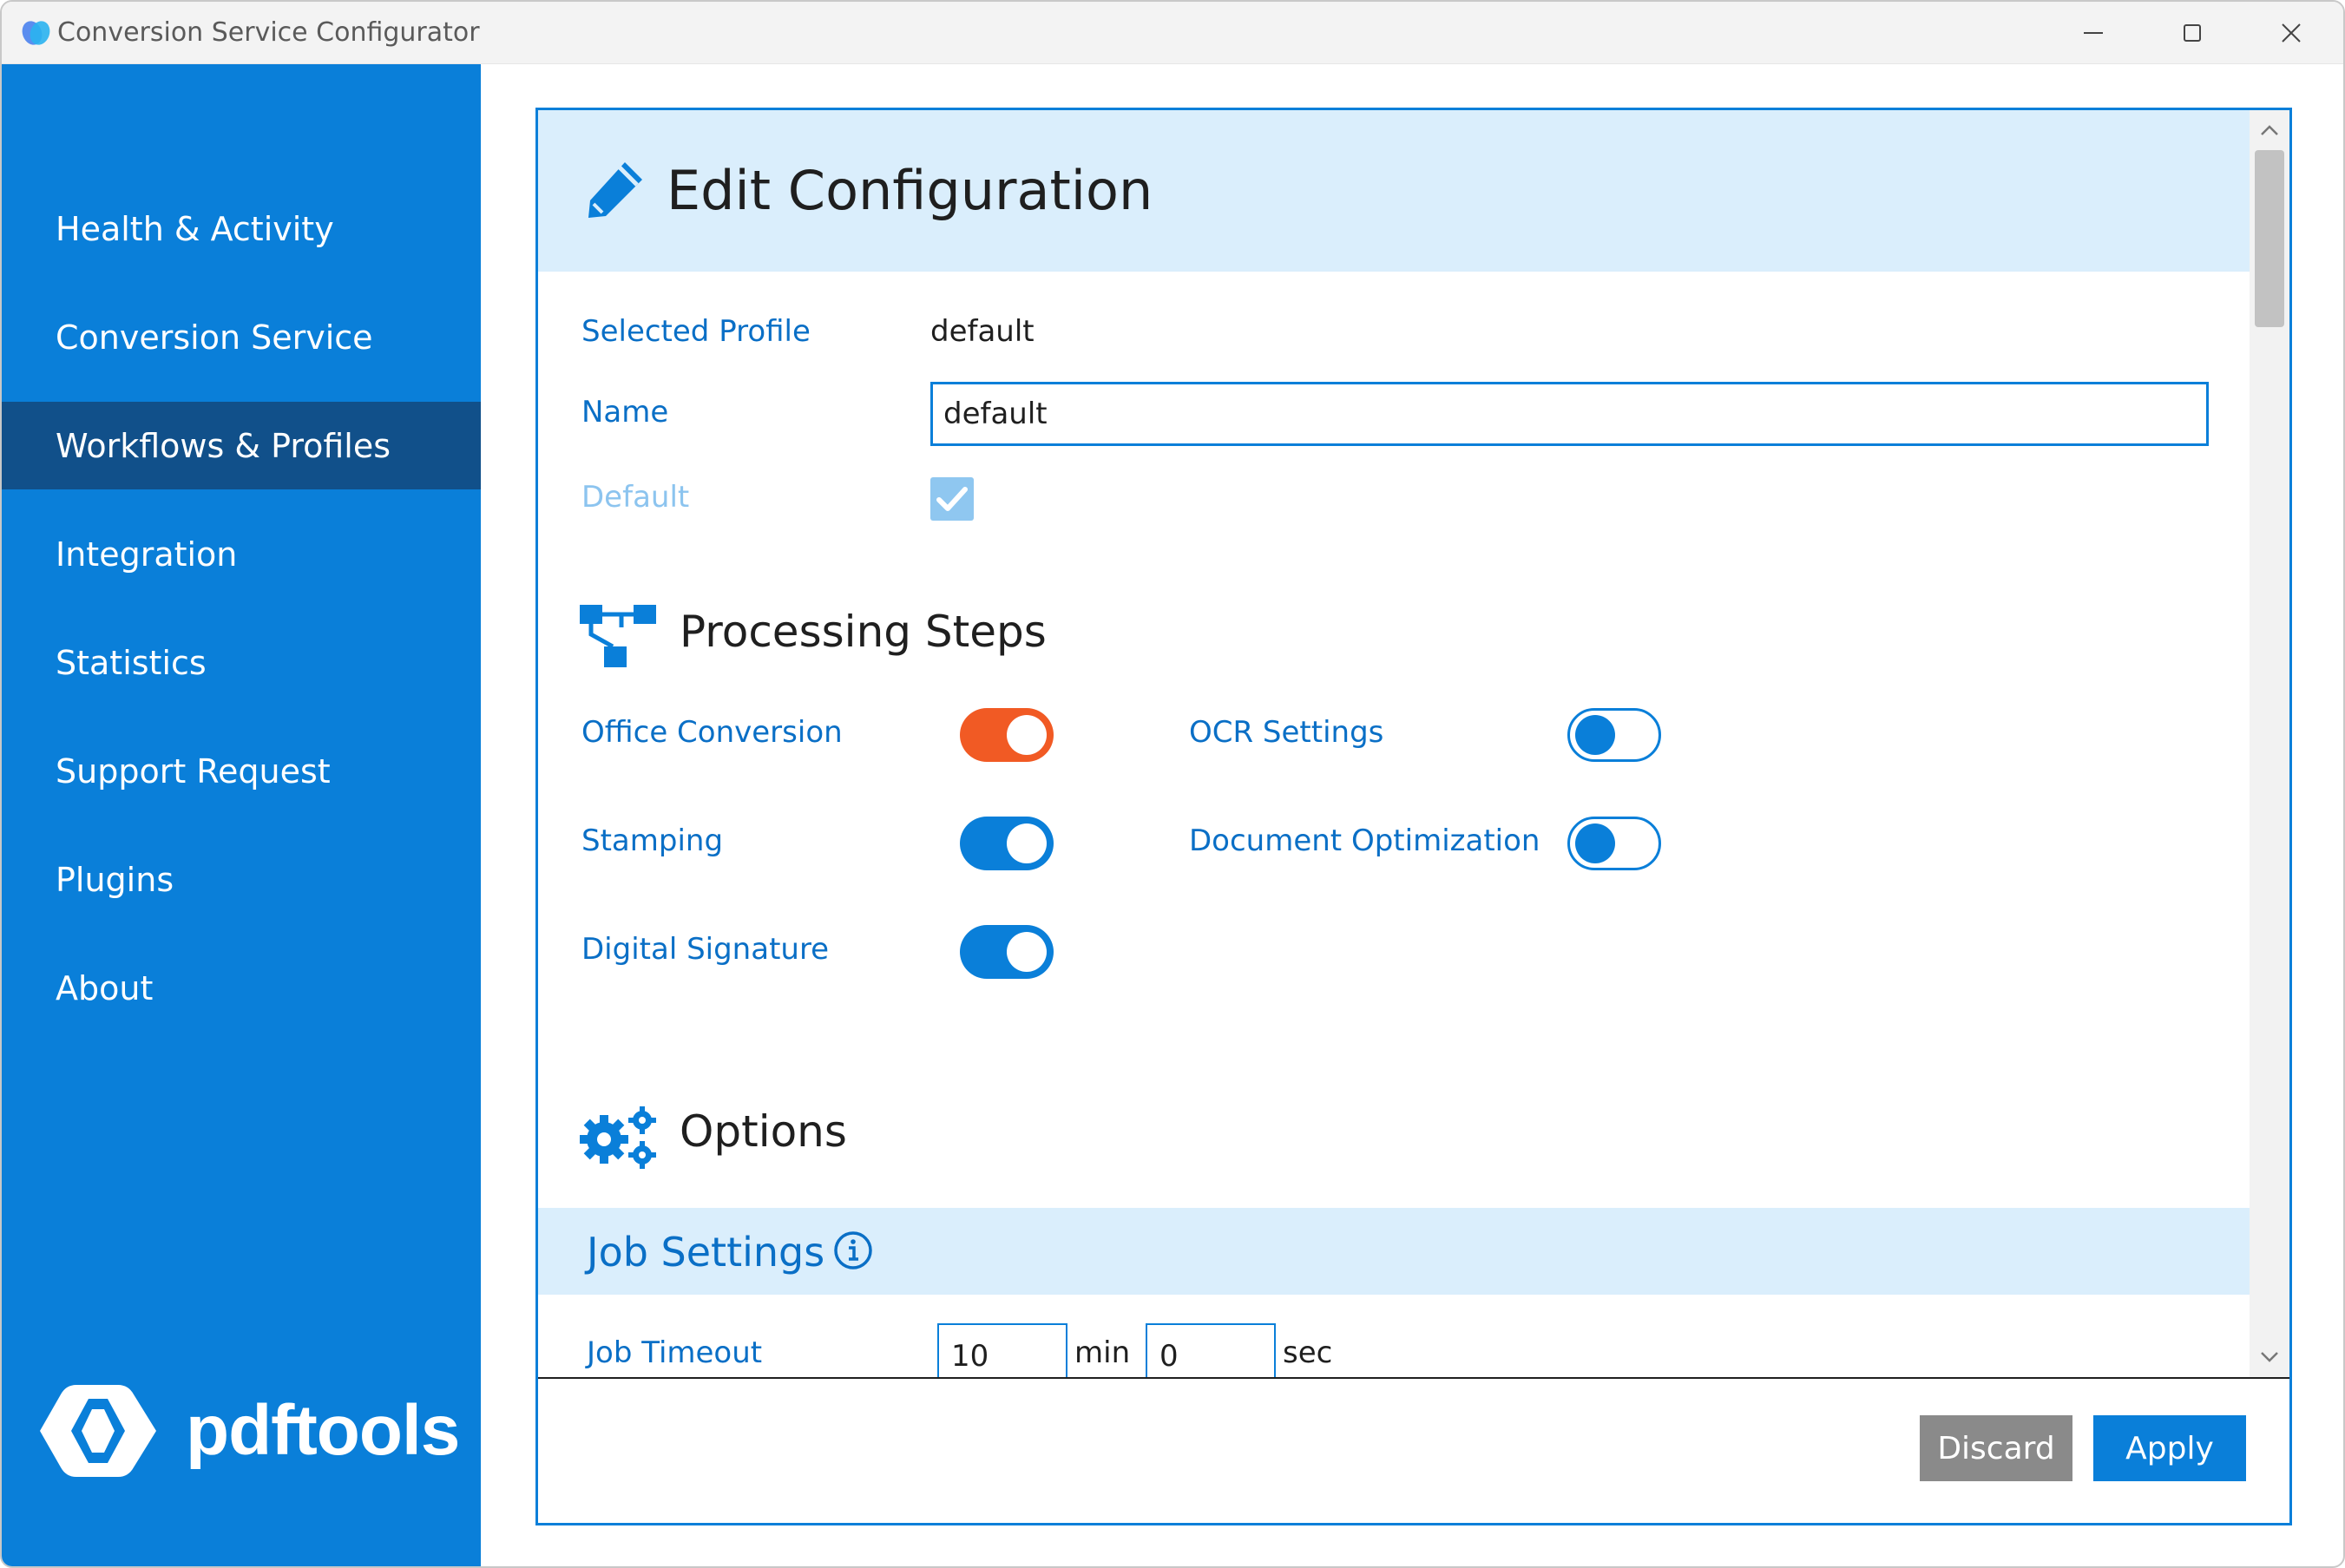 This screenshot has width=2345, height=1568. I want to click on window-title: Conversion Service Configurator, so click(268, 32).